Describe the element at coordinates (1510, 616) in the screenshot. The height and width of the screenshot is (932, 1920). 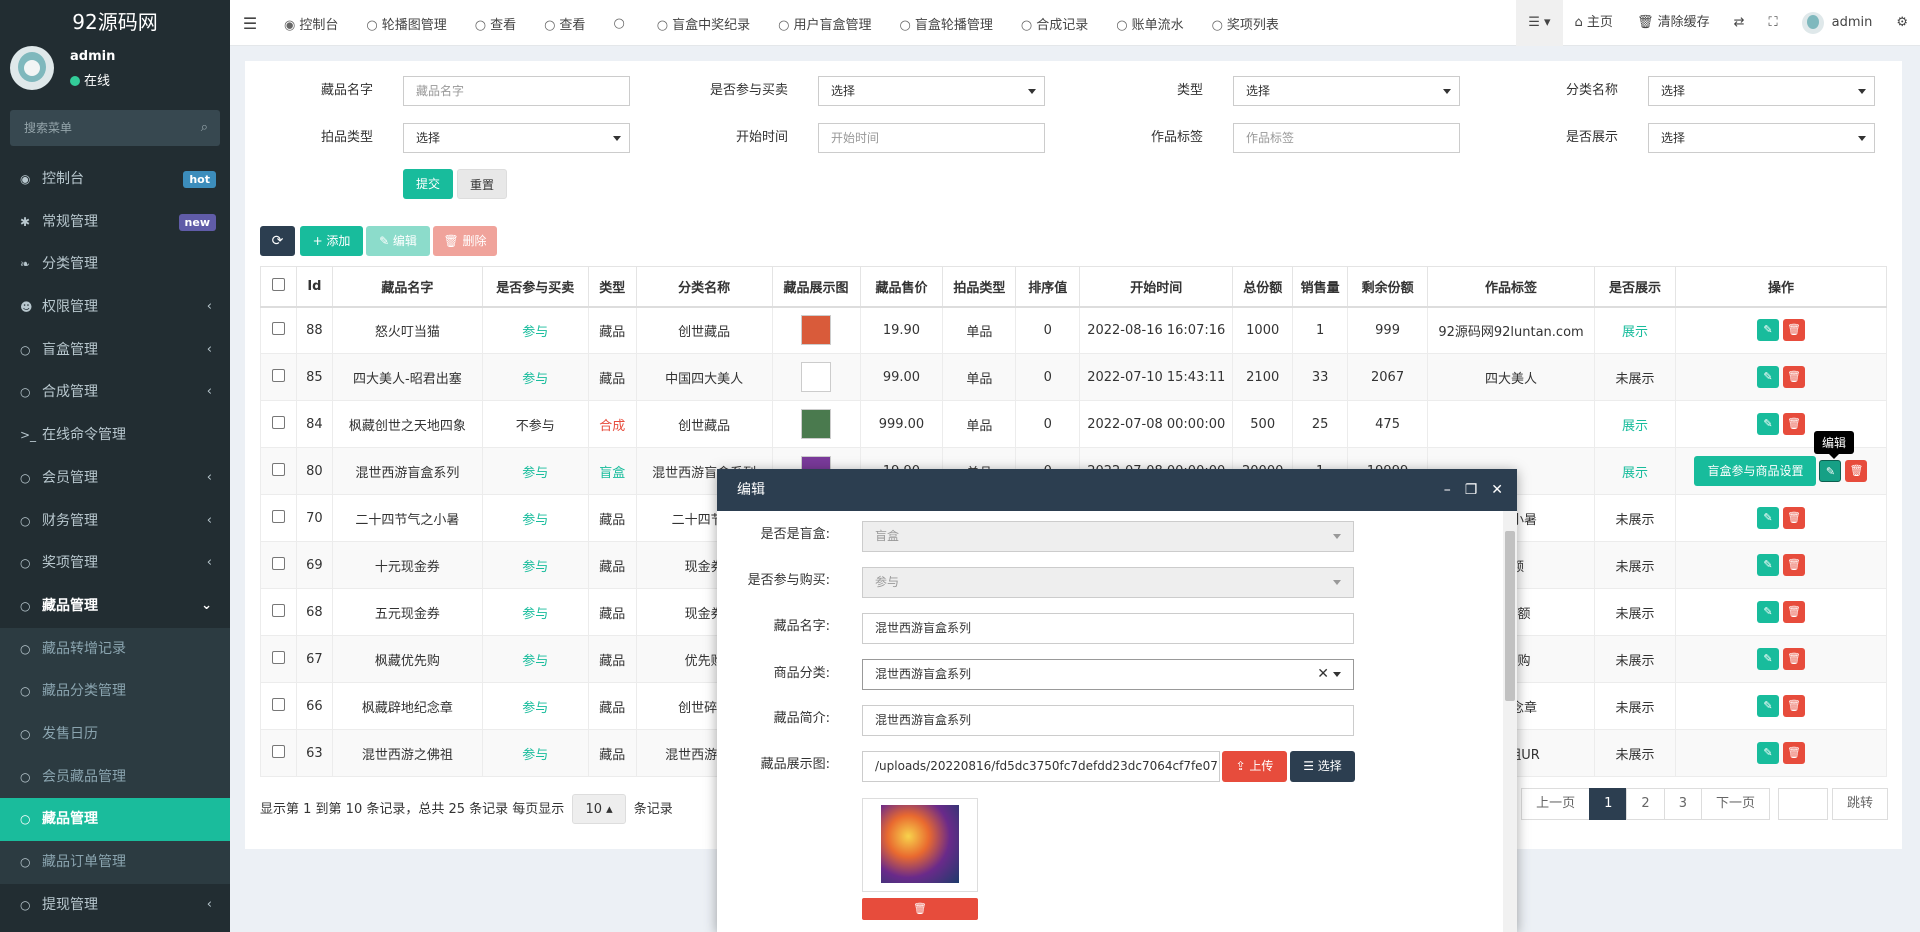
I see `scrollbar-thumb` at that location.